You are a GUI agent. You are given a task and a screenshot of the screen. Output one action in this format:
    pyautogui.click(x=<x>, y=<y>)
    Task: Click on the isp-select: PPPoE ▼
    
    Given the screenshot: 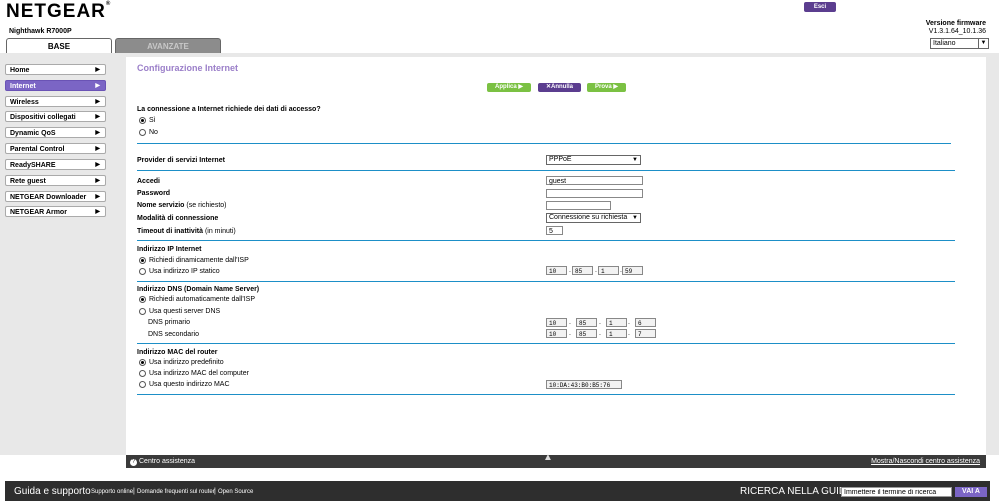 What is the action you would take?
    pyautogui.click(x=593, y=160)
    